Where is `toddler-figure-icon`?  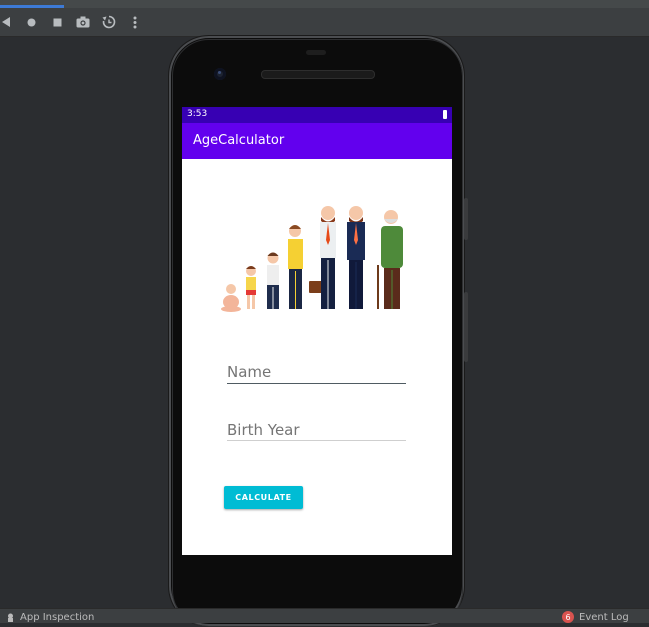
toddler-figure-icon is located at coordinates (251, 287).